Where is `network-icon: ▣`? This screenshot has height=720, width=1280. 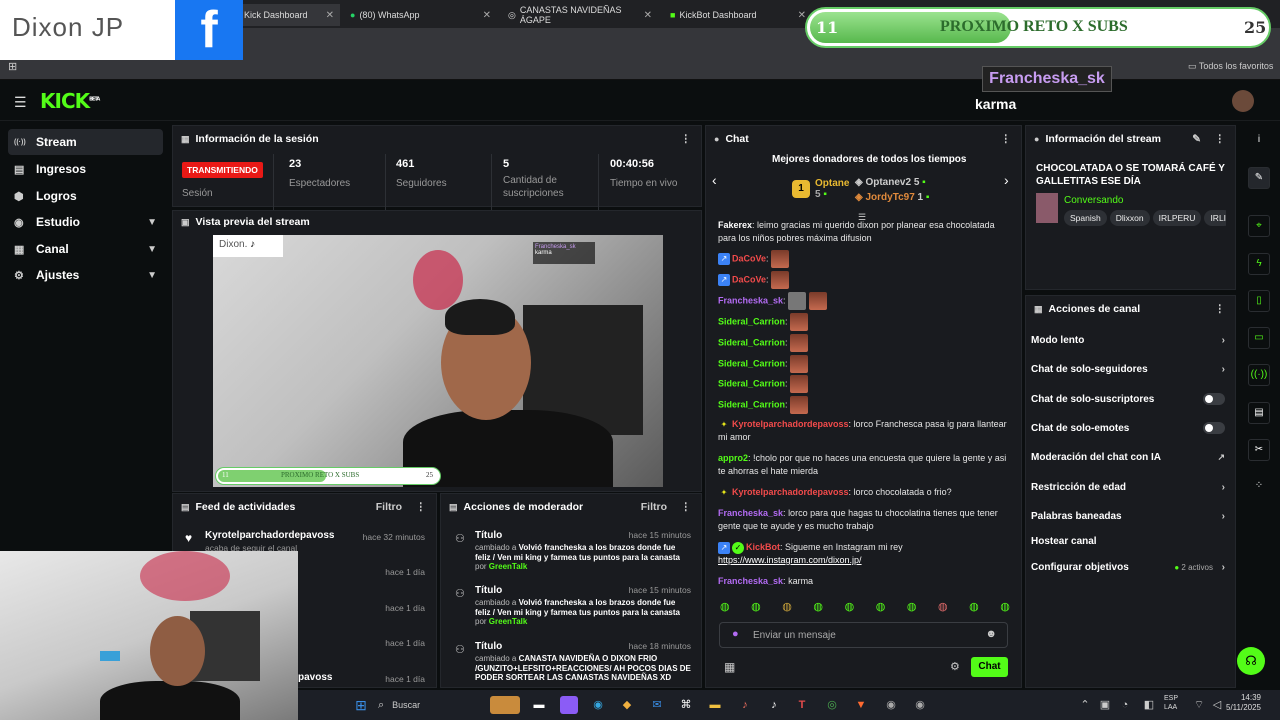
network-icon: ▣ is located at coordinates (1105, 705).